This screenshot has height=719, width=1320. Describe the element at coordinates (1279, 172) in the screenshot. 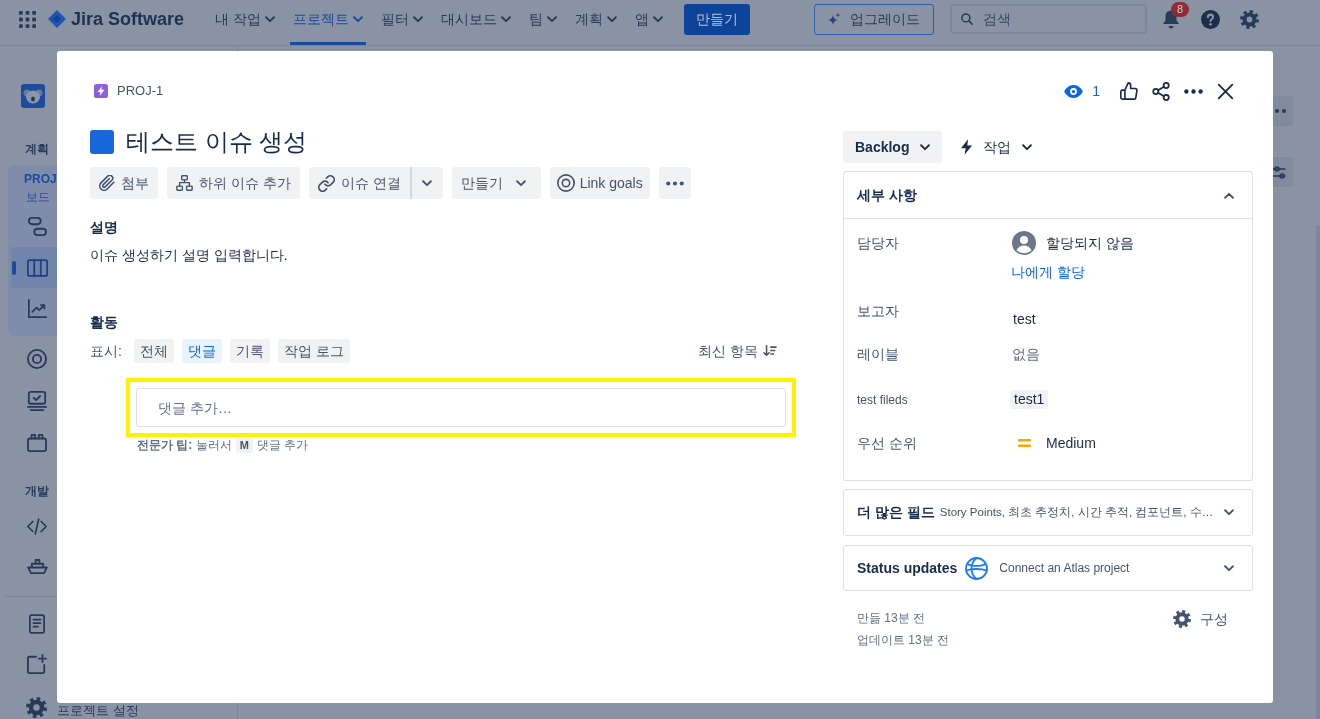

I see `sliders-icon` at that location.